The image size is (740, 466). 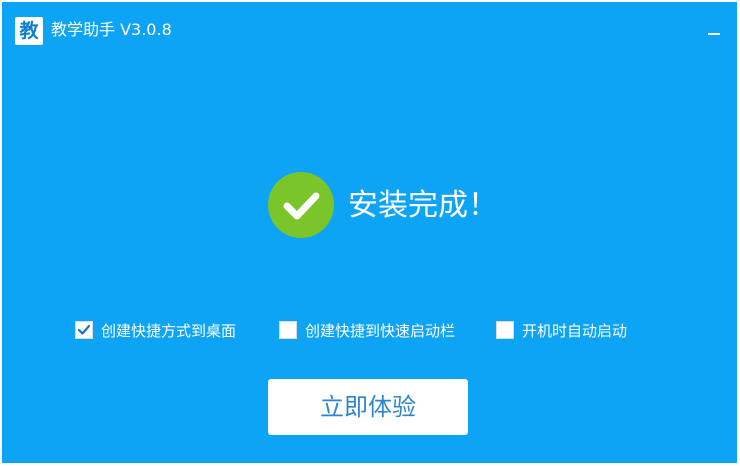 I want to click on auto-start-checkbox, so click(x=505, y=330).